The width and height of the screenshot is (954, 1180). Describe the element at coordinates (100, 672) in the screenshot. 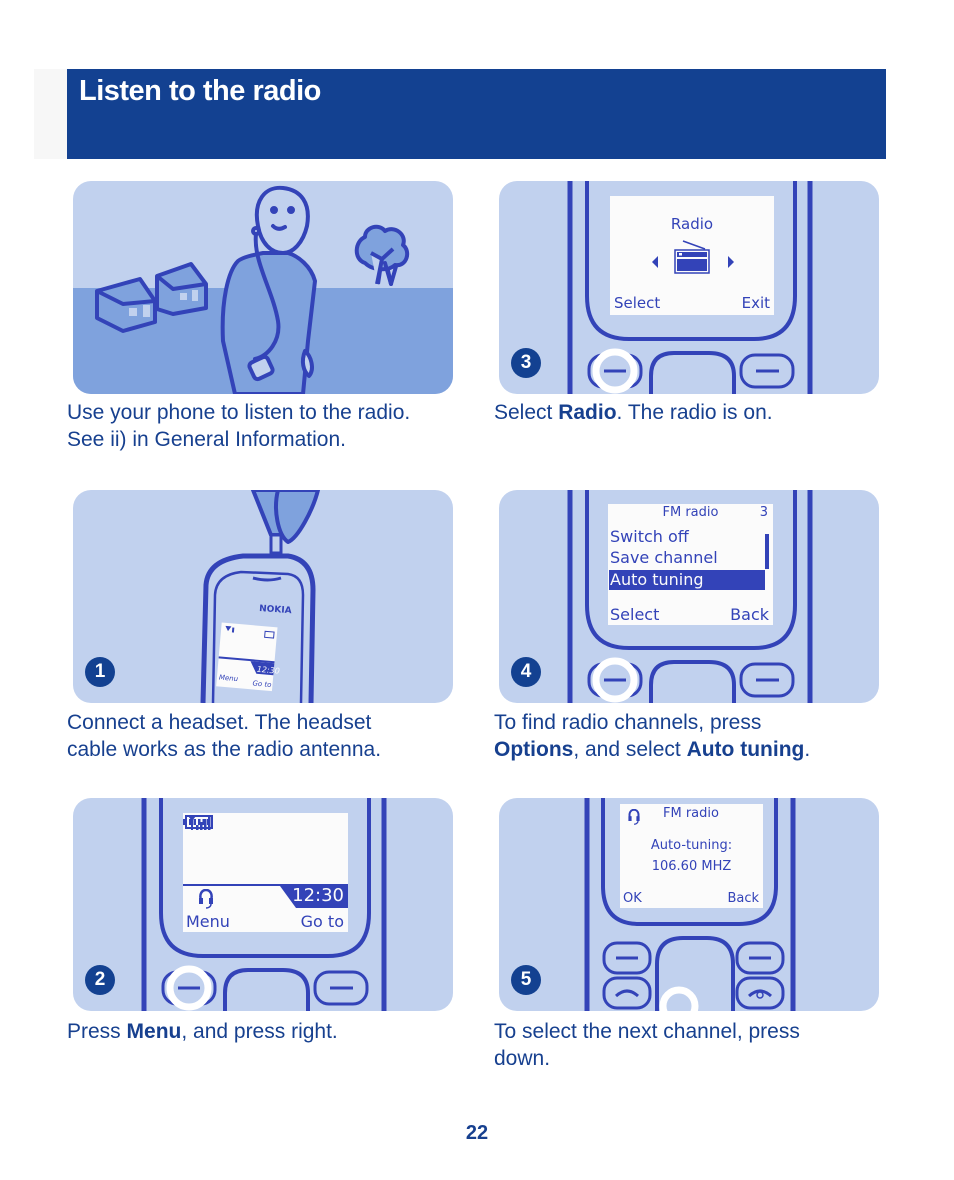

I see `step-number-badge: 1` at that location.